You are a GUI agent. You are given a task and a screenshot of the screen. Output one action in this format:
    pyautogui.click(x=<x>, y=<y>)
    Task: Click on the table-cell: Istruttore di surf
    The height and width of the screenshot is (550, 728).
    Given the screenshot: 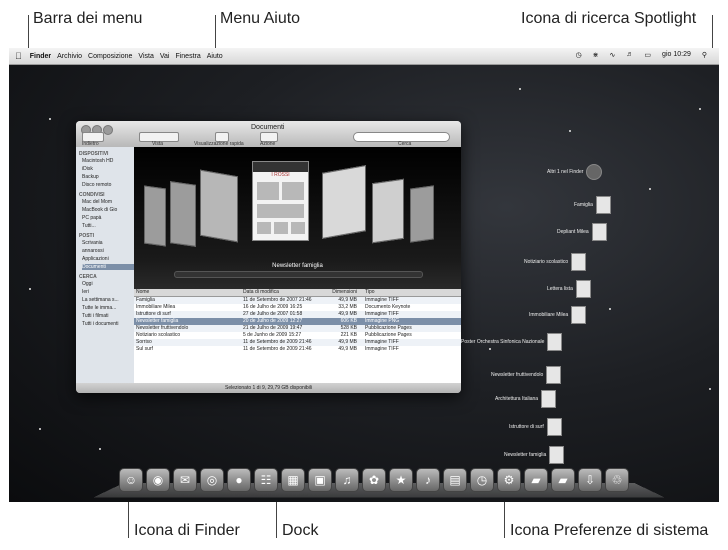 What is the action you would take?
    pyautogui.click(x=153, y=314)
    